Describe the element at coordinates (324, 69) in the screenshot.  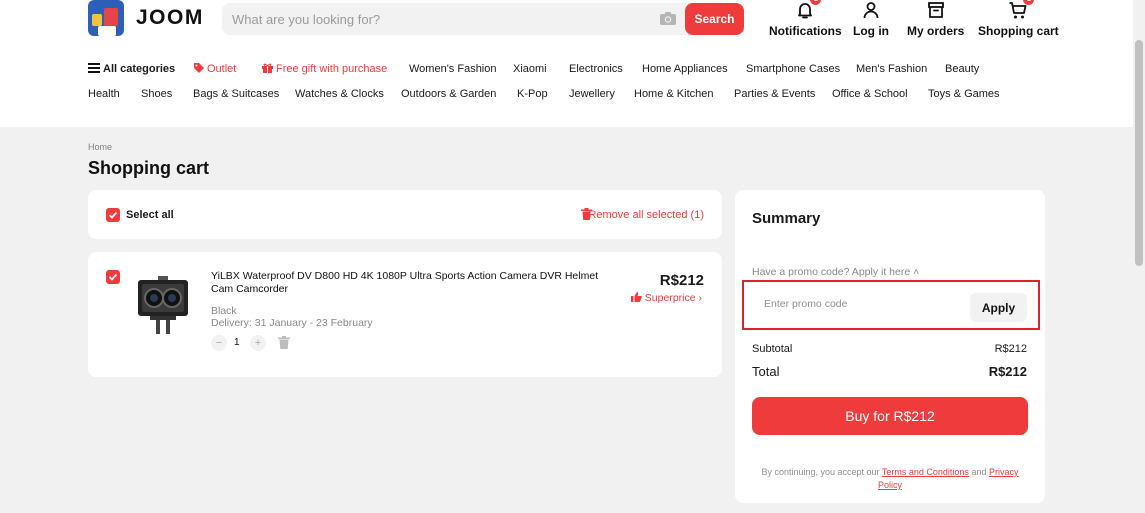
I see `category-free-gift: Free gift with purchase` at that location.